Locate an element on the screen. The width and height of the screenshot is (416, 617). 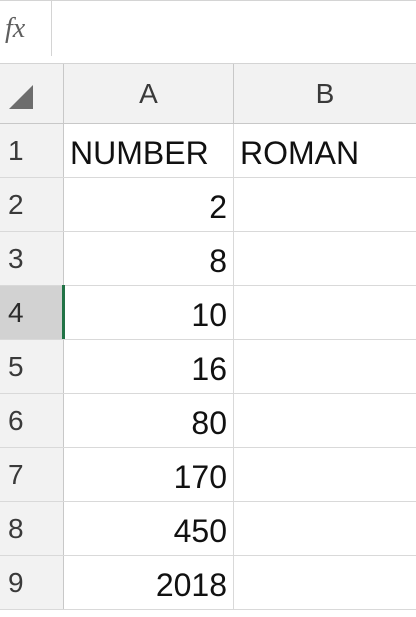
fx-icon: fx is located at coordinates (15, 28).